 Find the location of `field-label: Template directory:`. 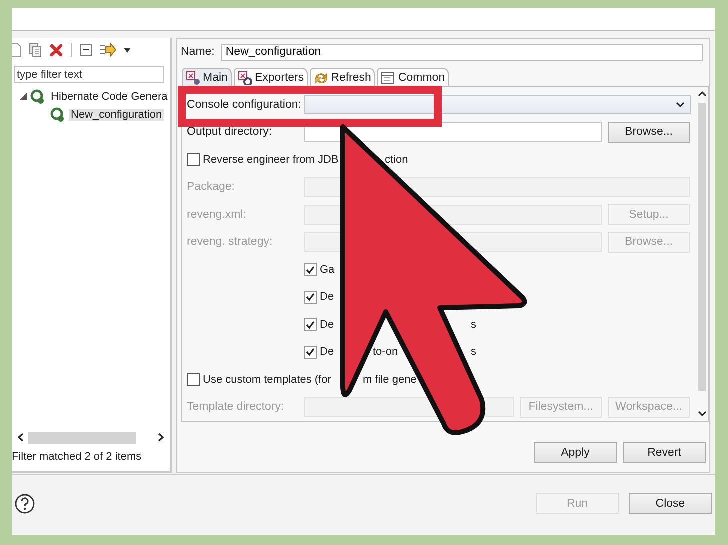

field-label: Template directory: is located at coordinates (236, 407).